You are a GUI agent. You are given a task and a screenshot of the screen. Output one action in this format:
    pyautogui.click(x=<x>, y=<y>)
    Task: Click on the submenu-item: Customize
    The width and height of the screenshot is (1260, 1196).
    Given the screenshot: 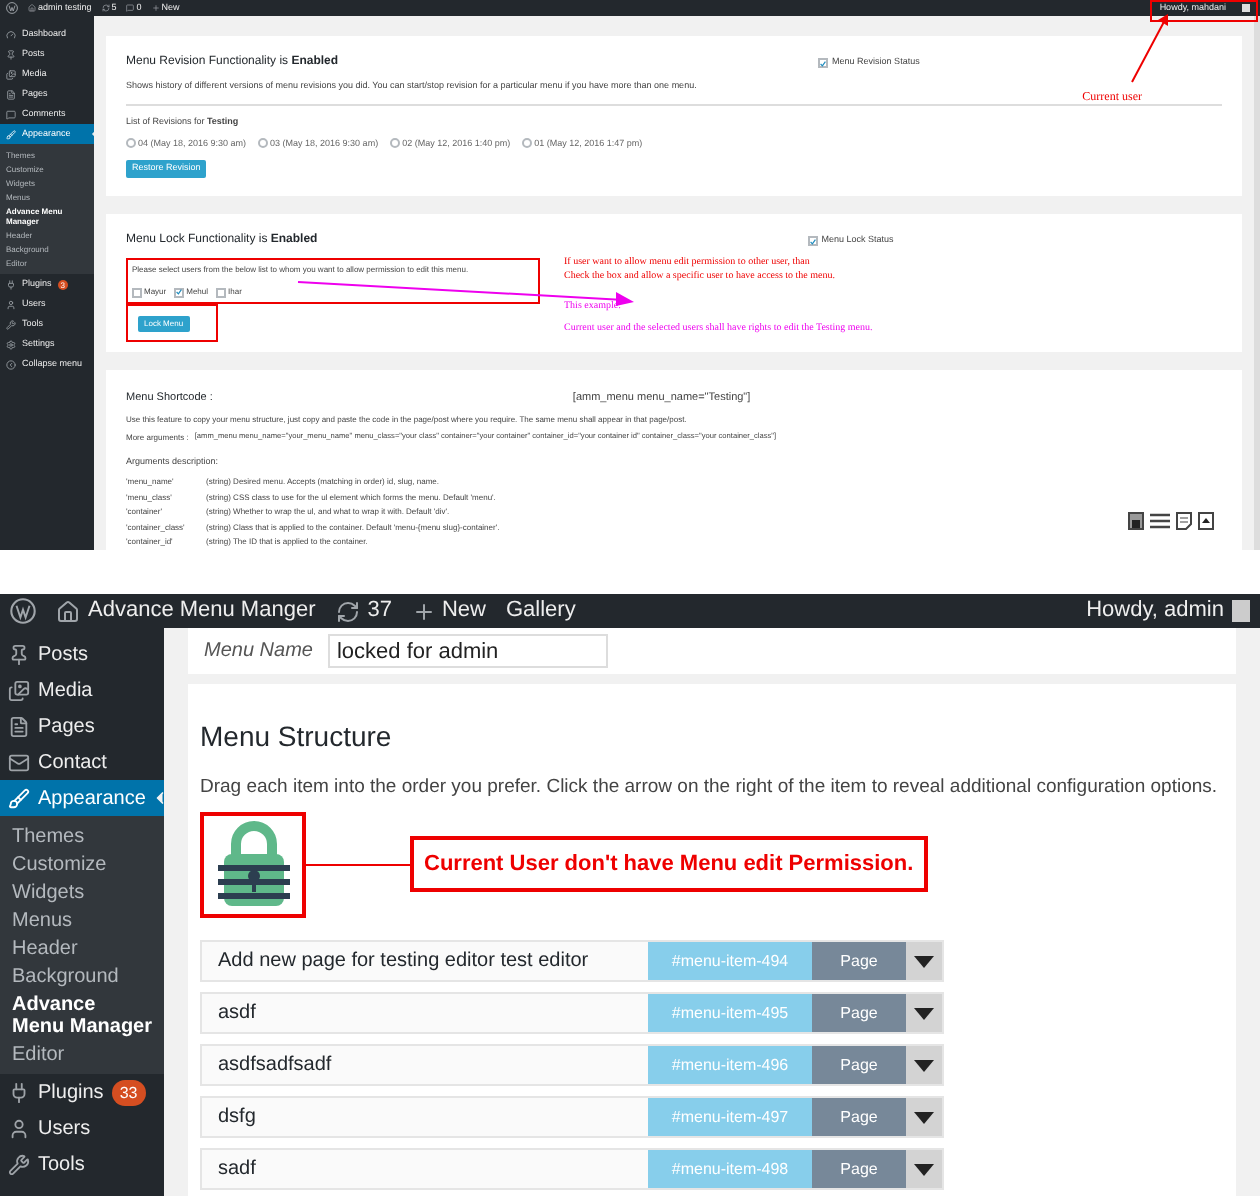 What is the action you would take?
    pyautogui.click(x=82, y=864)
    